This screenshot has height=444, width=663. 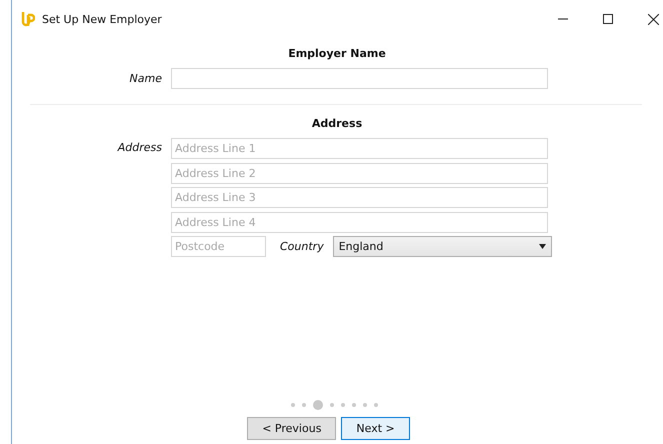 What do you see at coordinates (653, 19) in the screenshot?
I see `close-icon` at bounding box center [653, 19].